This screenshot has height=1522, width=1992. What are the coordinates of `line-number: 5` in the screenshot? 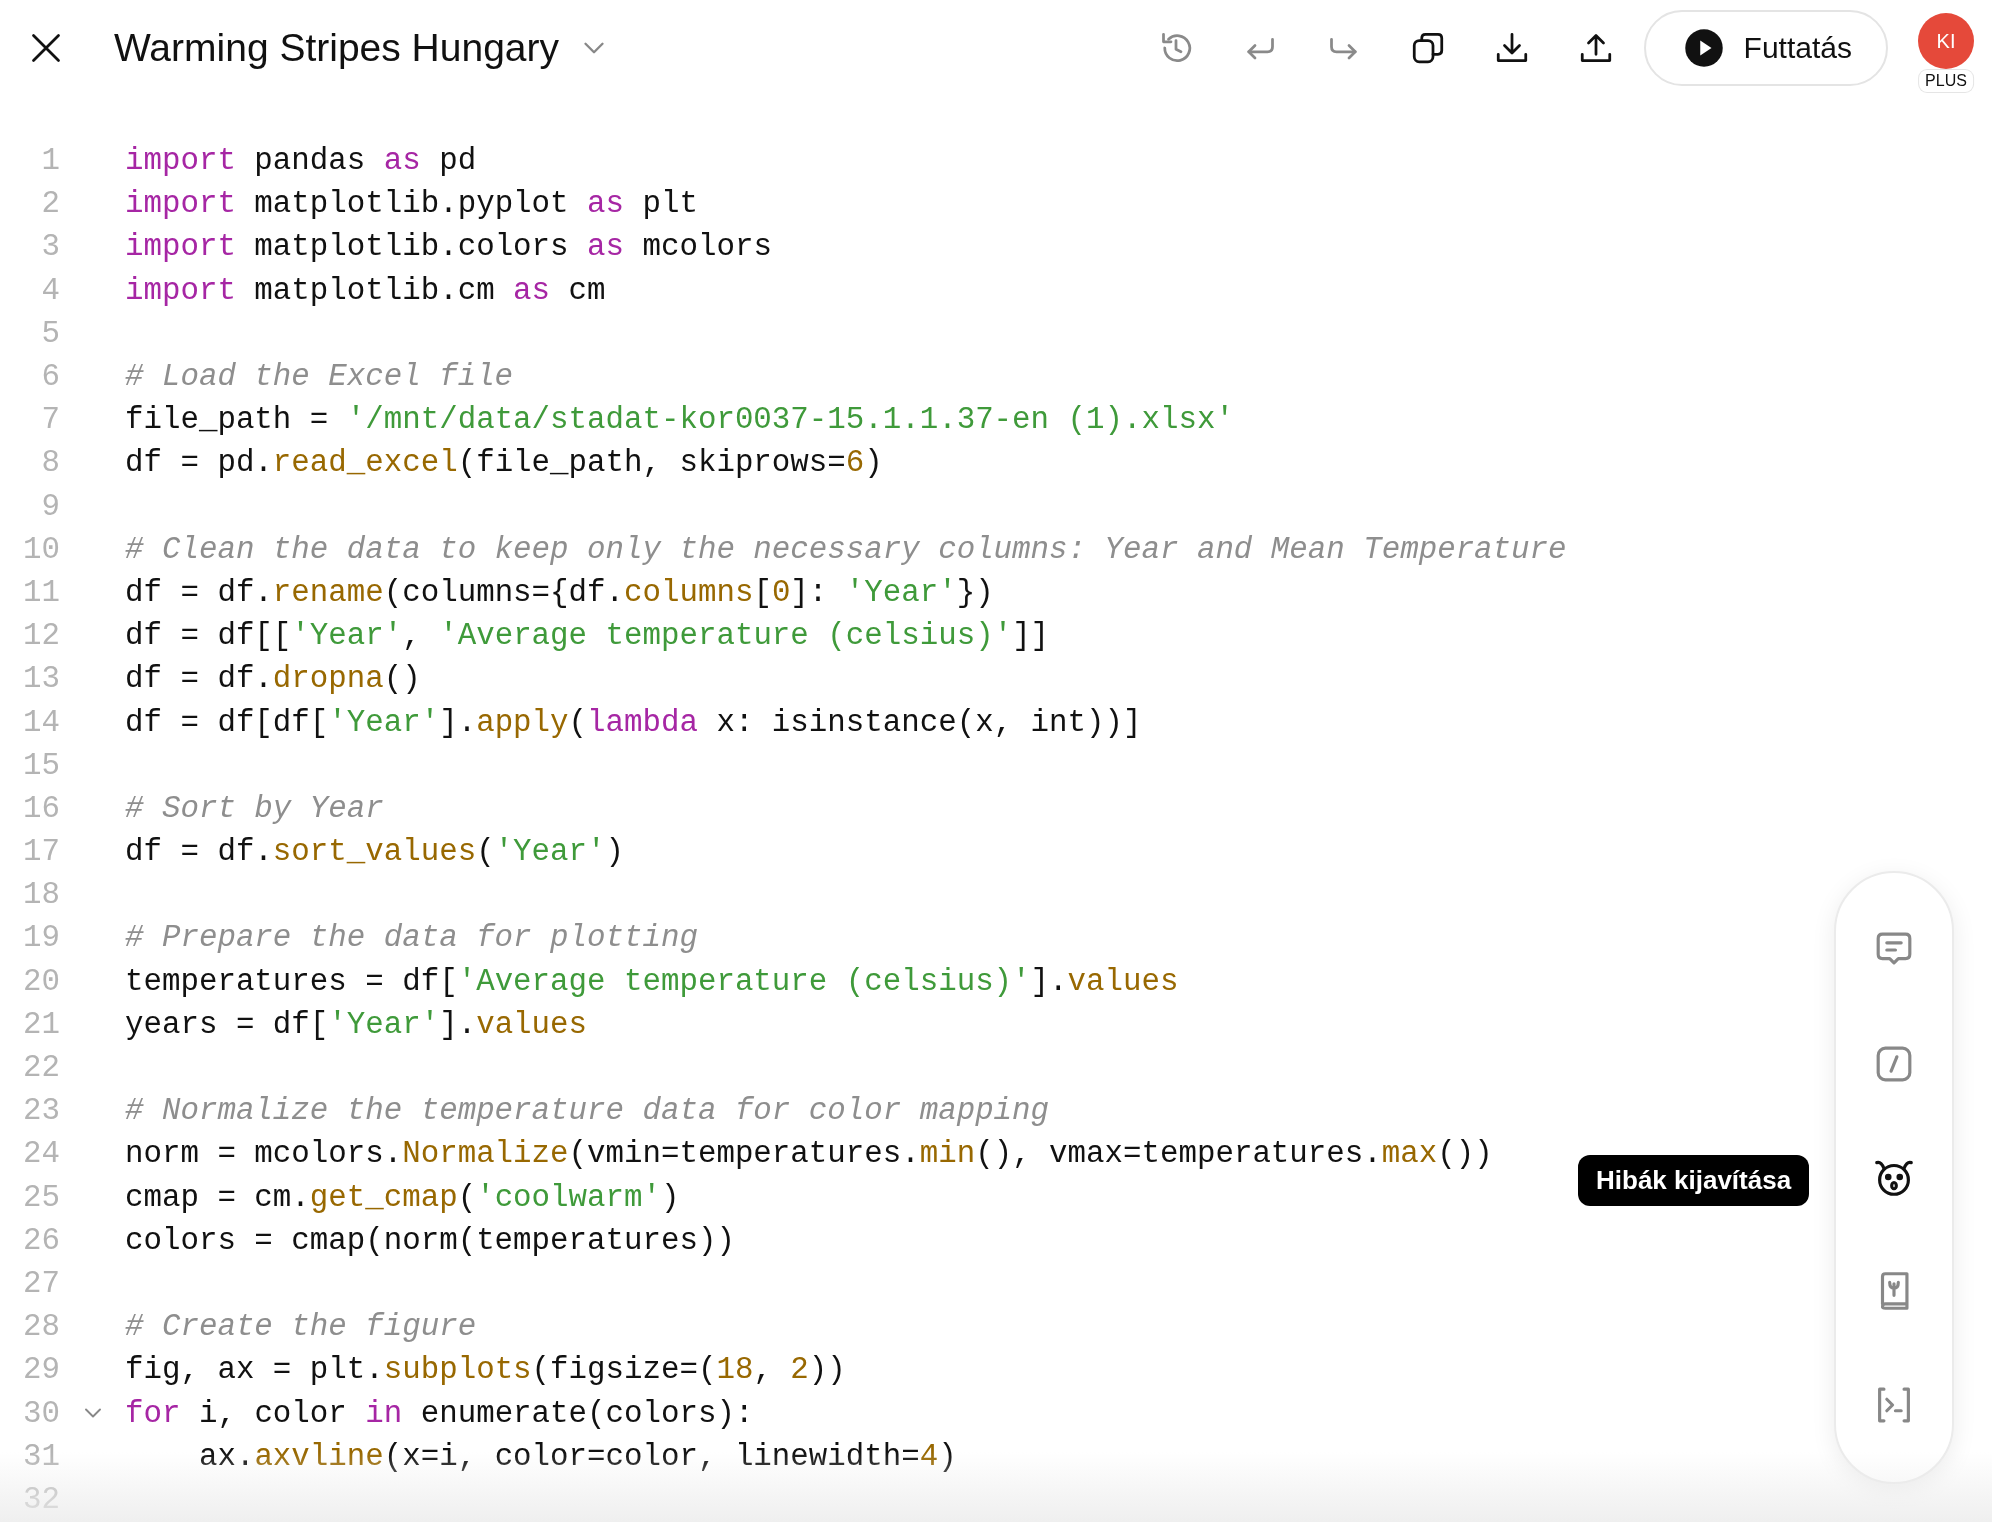 It's located at (50, 333).